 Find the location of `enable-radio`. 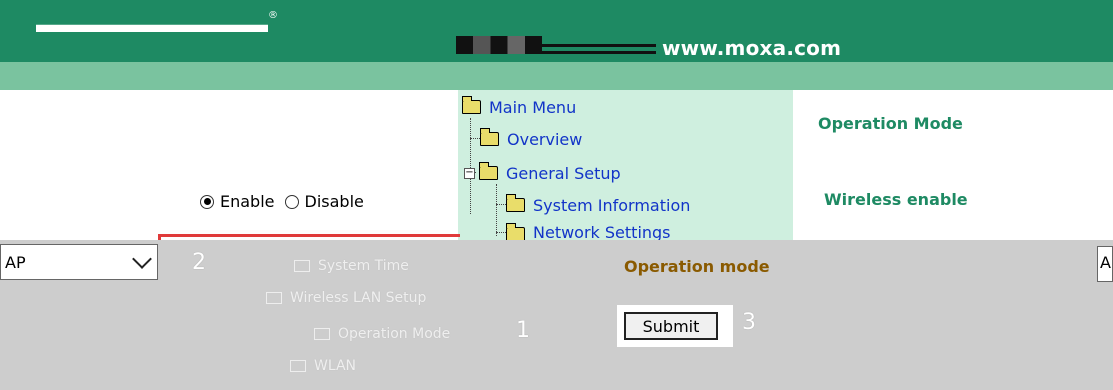

enable-radio is located at coordinates (207, 201).